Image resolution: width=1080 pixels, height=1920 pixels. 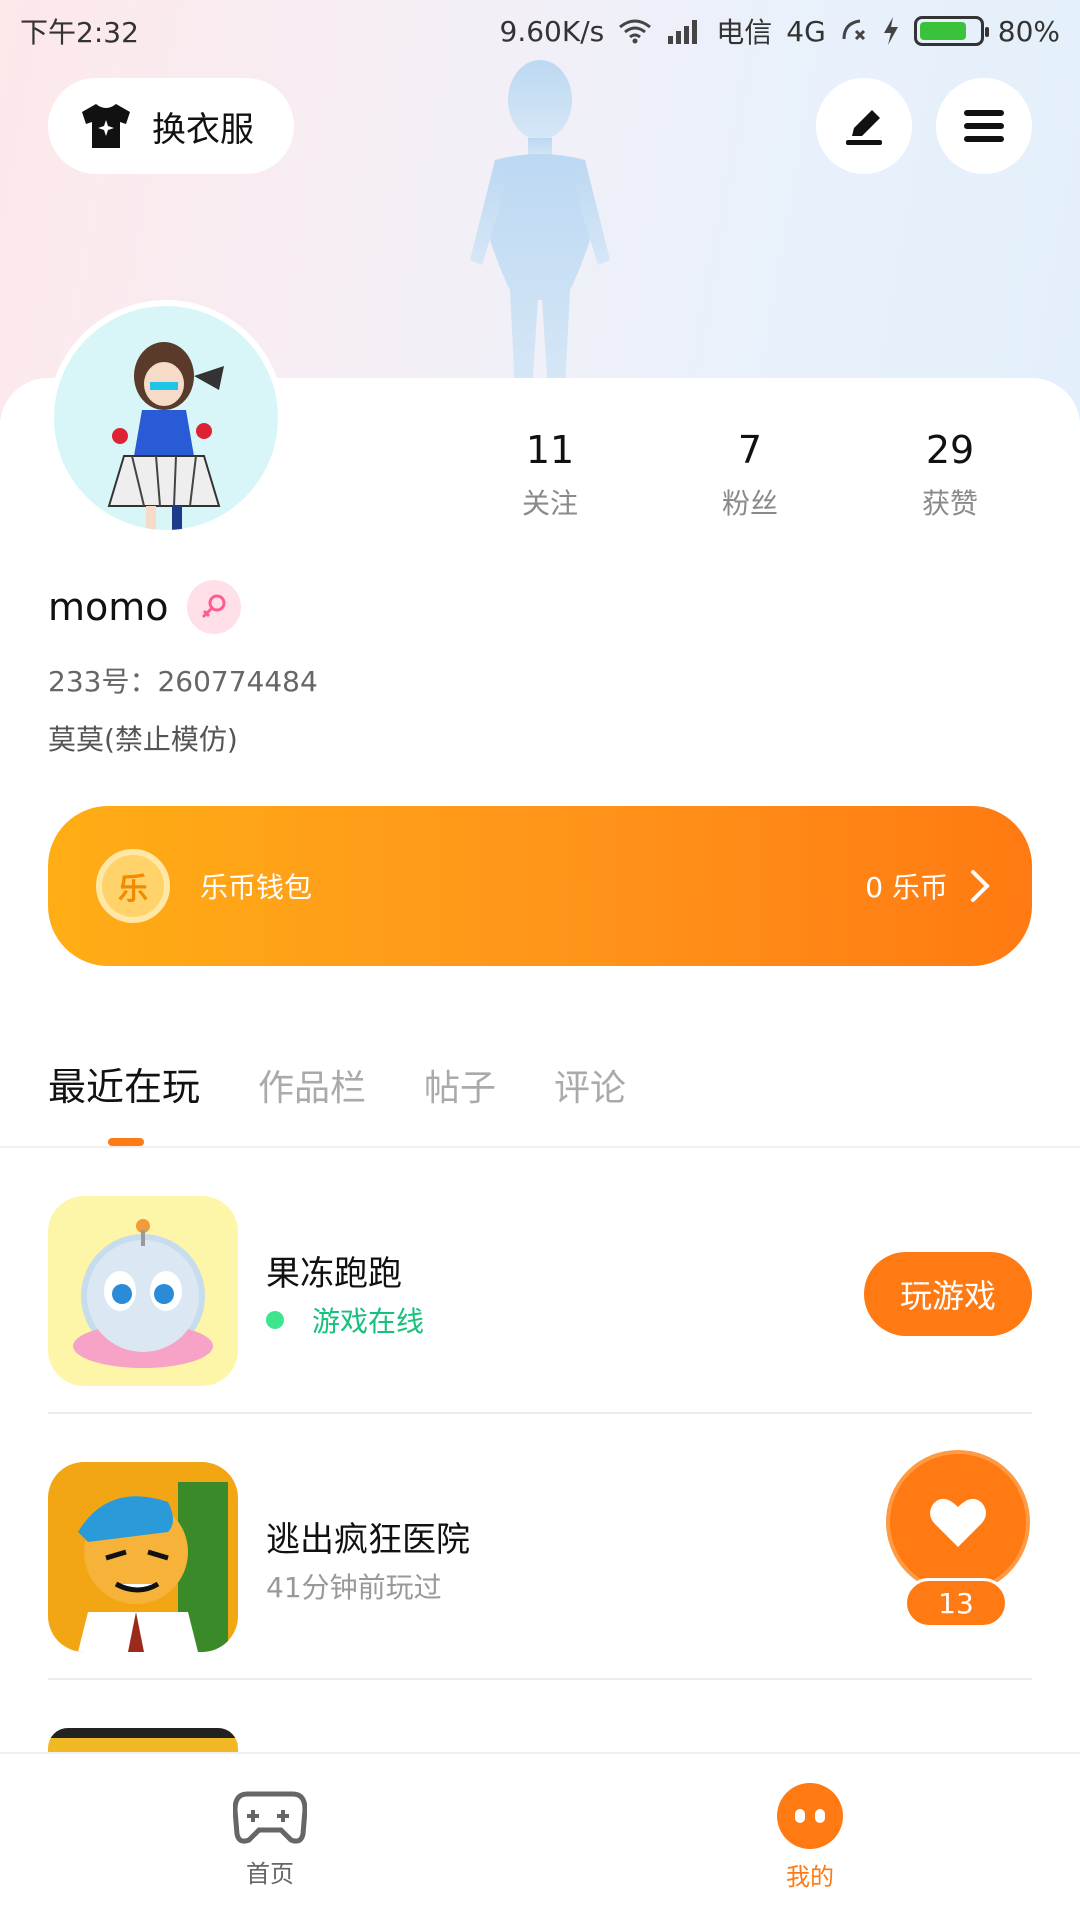 I want to click on avatar, so click(x=166, y=418).